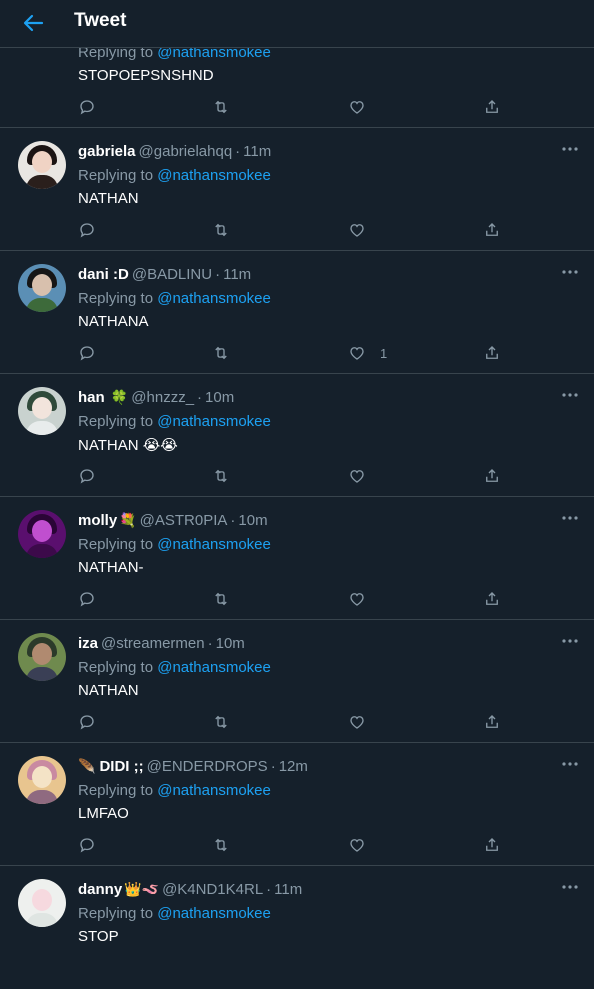 Image resolution: width=594 pixels, height=989 pixels. I want to click on display-name: danny, so click(100, 889).